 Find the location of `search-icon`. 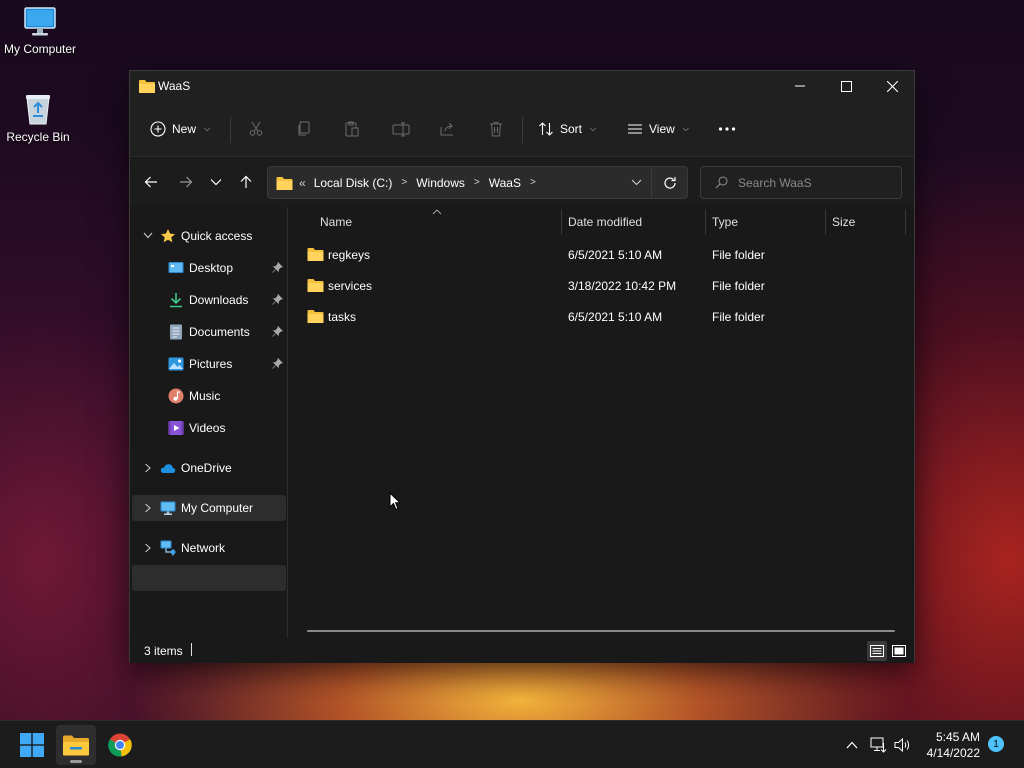

search-icon is located at coordinates (721, 182).